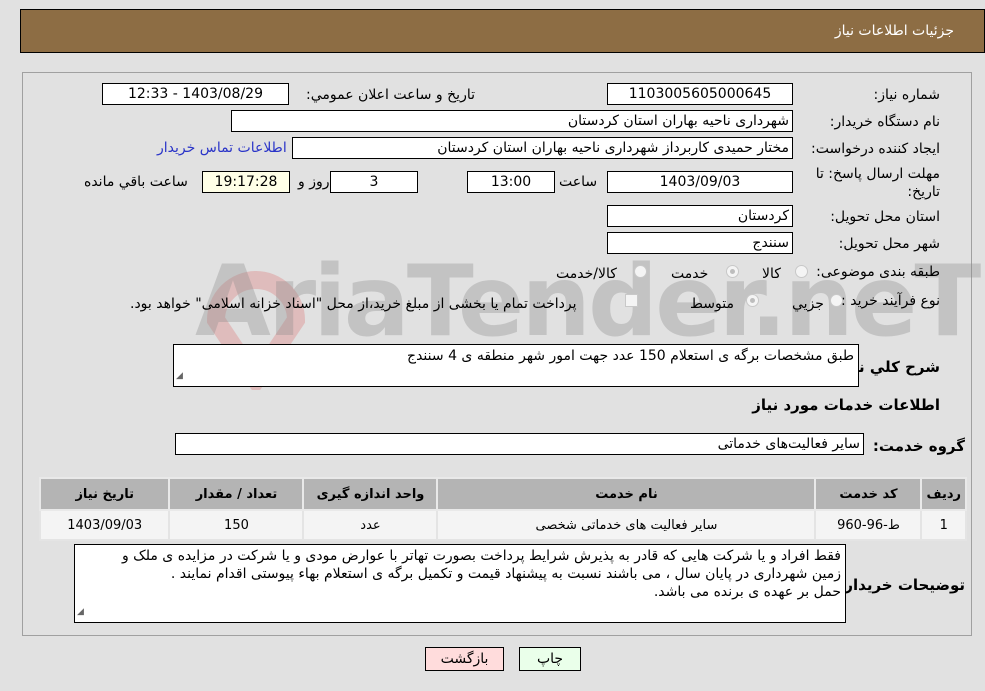 Image resolution: width=985 pixels, height=691 pixels. I want to click on services-section-title: اطلاعات خدمات مورد نیاز, so click(846, 405).